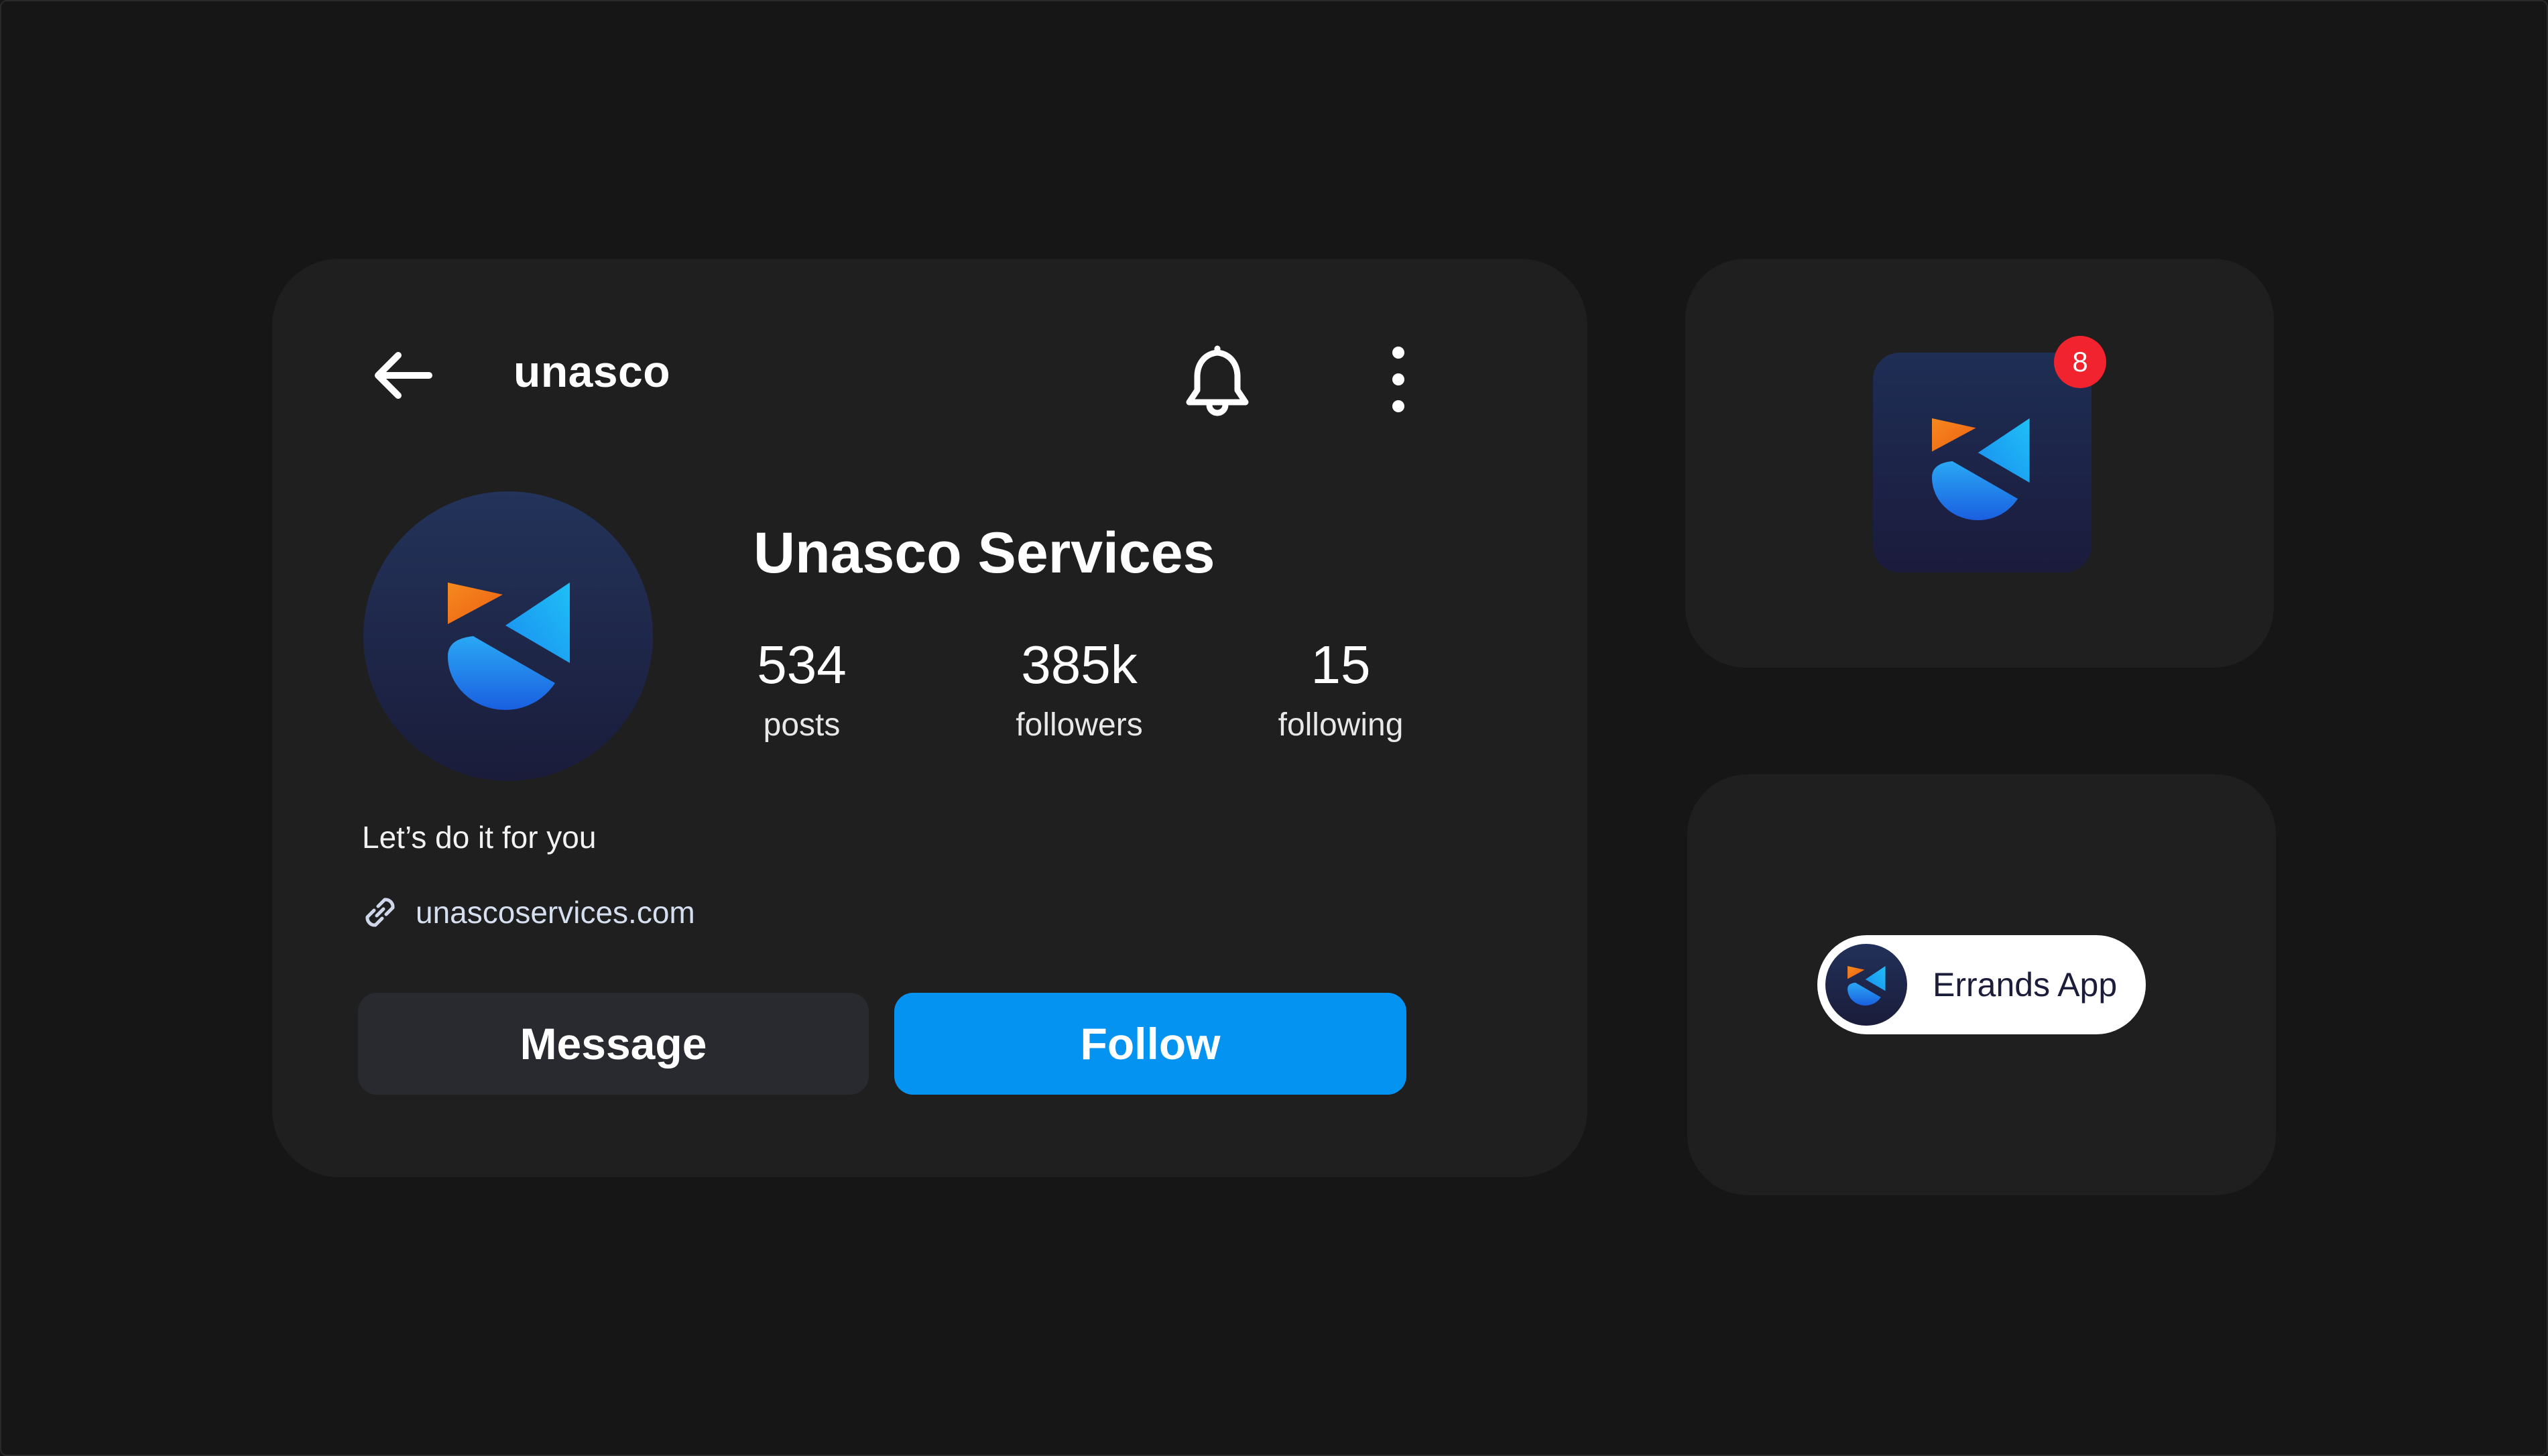 The height and width of the screenshot is (1456, 2548). I want to click on stat-following-label: following, so click(1341, 725).